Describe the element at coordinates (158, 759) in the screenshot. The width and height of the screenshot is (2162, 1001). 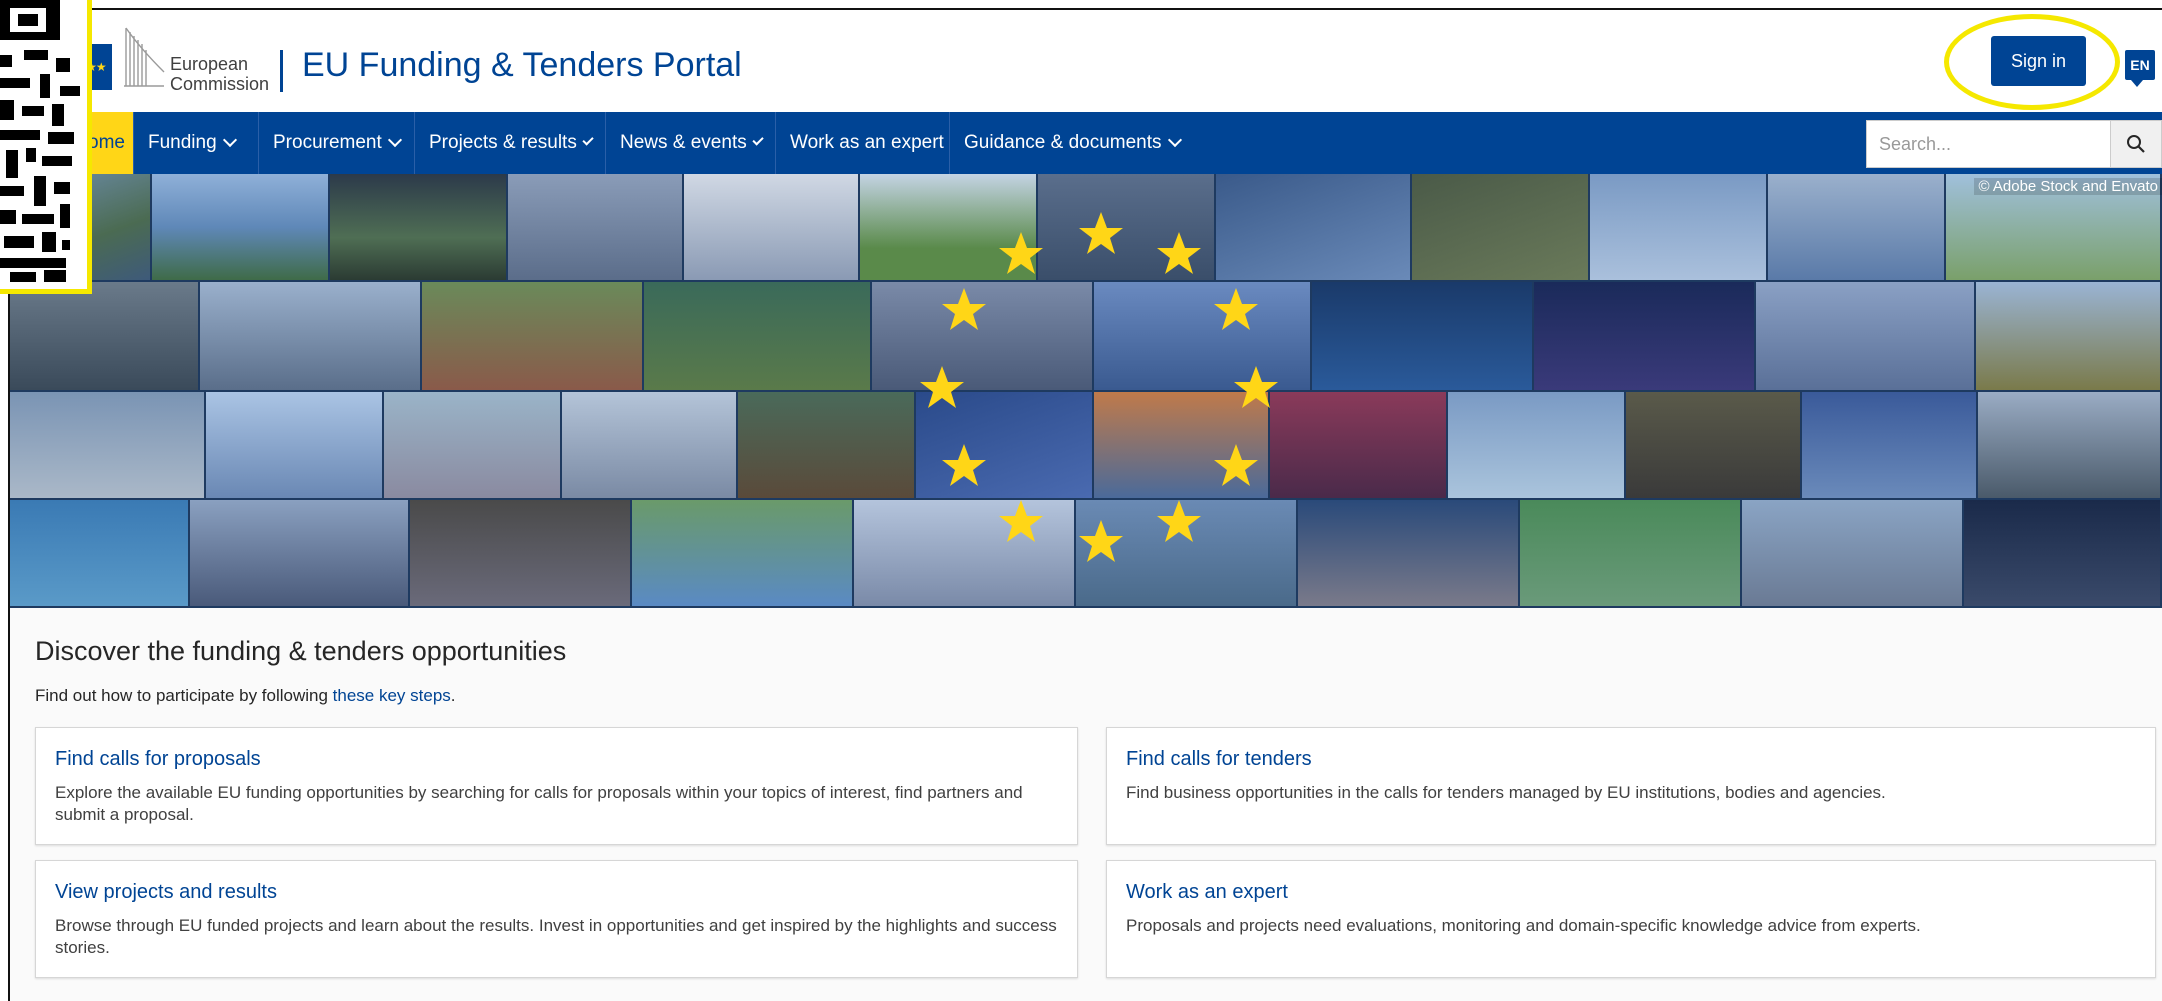
I see `card-title: Find calls for proposals` at that location.